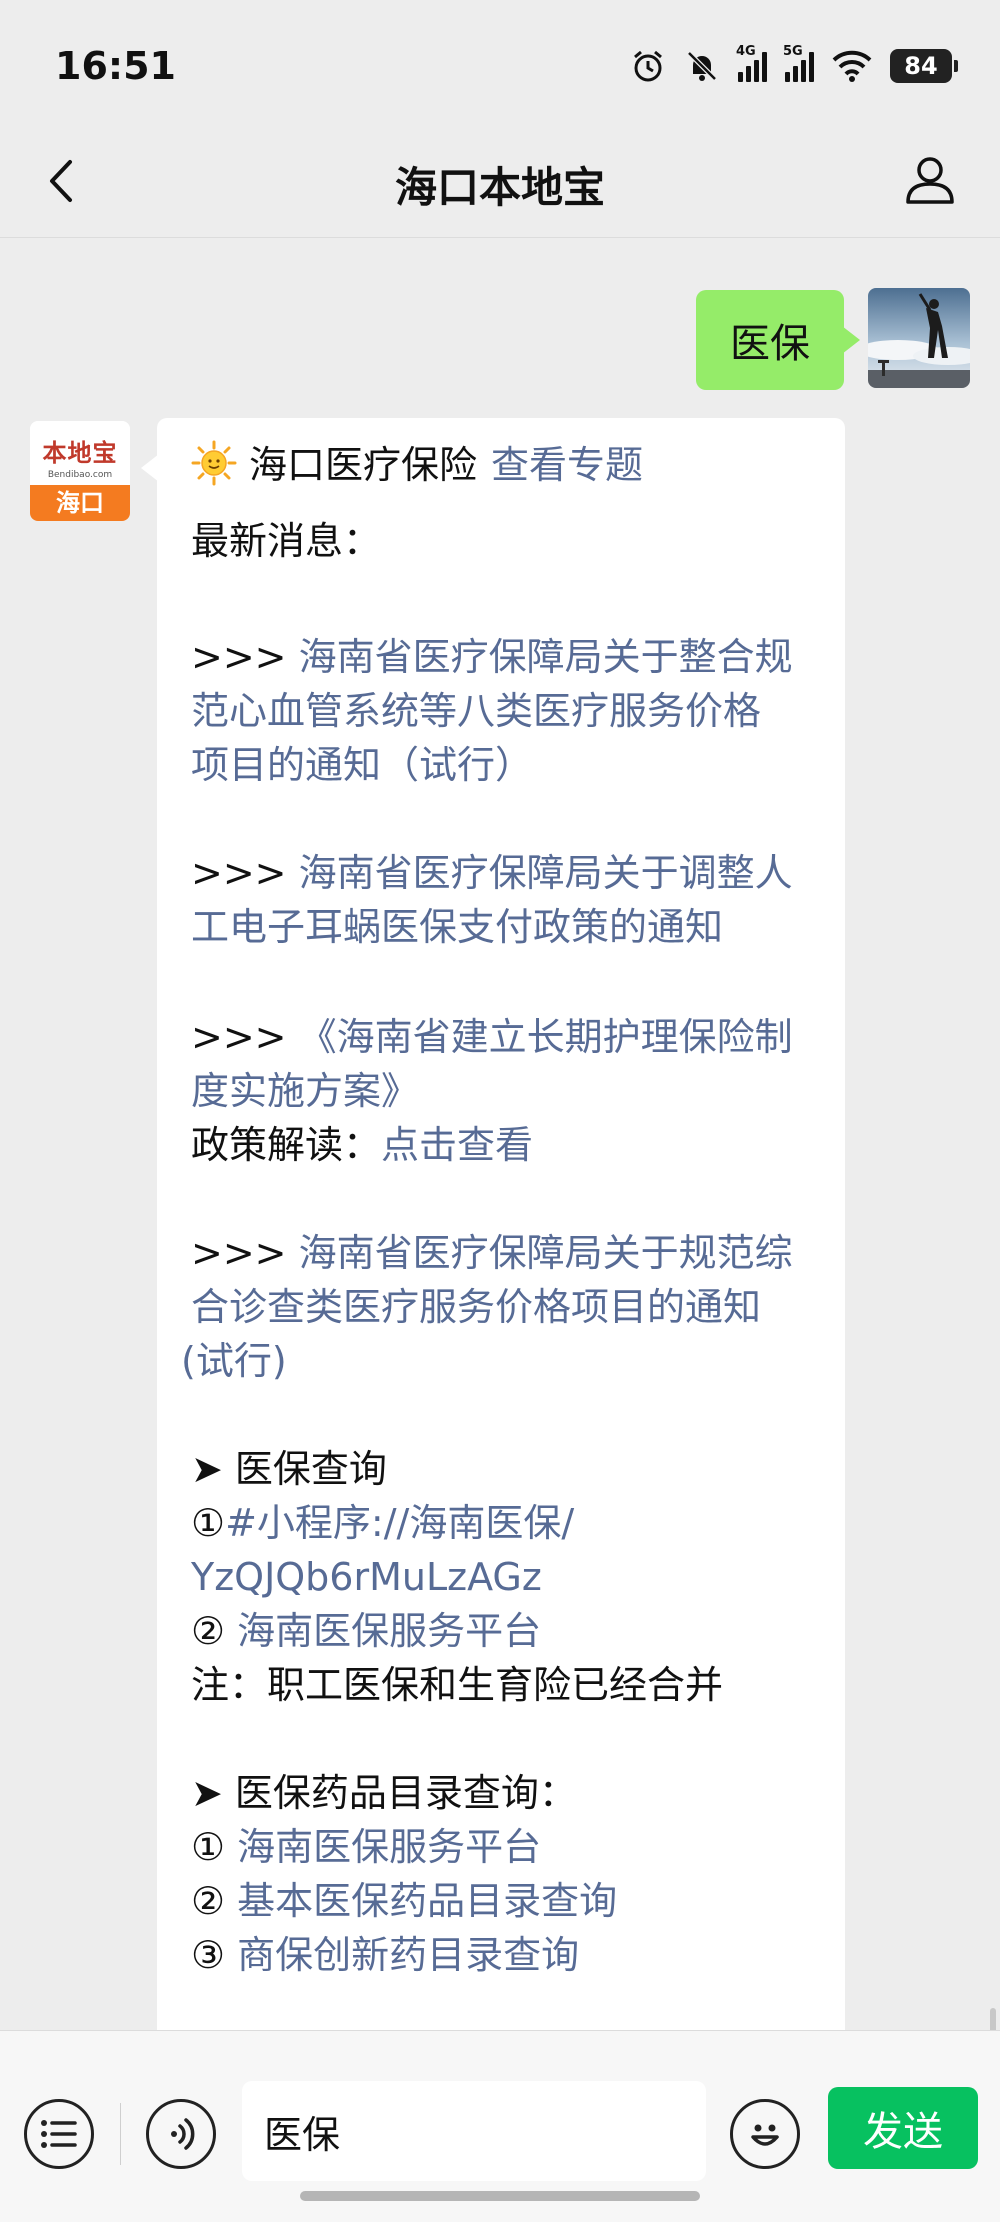 The width and height of the screenshot is (1000, 2222). I want to click on voice-icon, so click(183, 2134).